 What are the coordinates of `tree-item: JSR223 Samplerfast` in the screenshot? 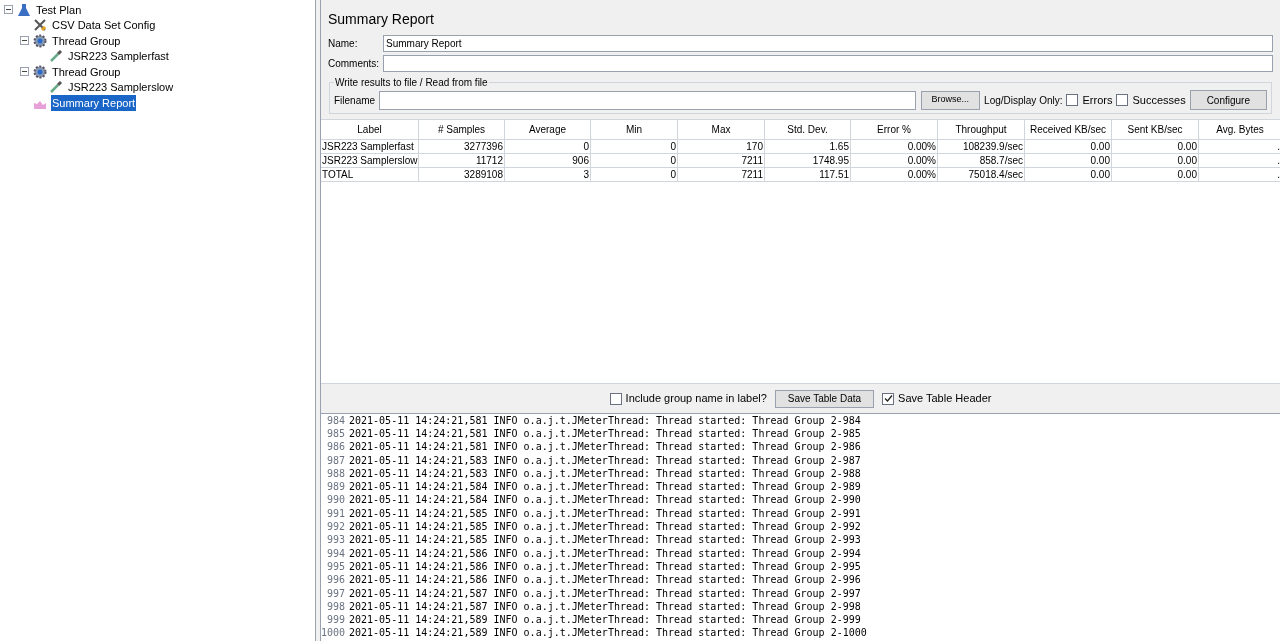 It's located at (118, 56).